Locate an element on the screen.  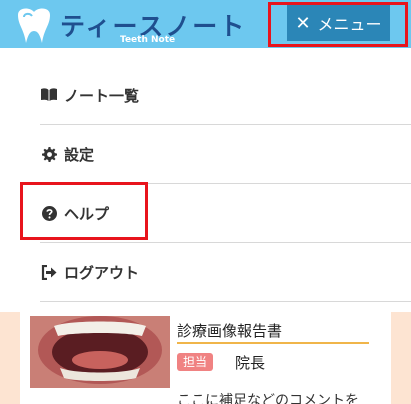
sign-out-icon is located at coordinates (49, 272).